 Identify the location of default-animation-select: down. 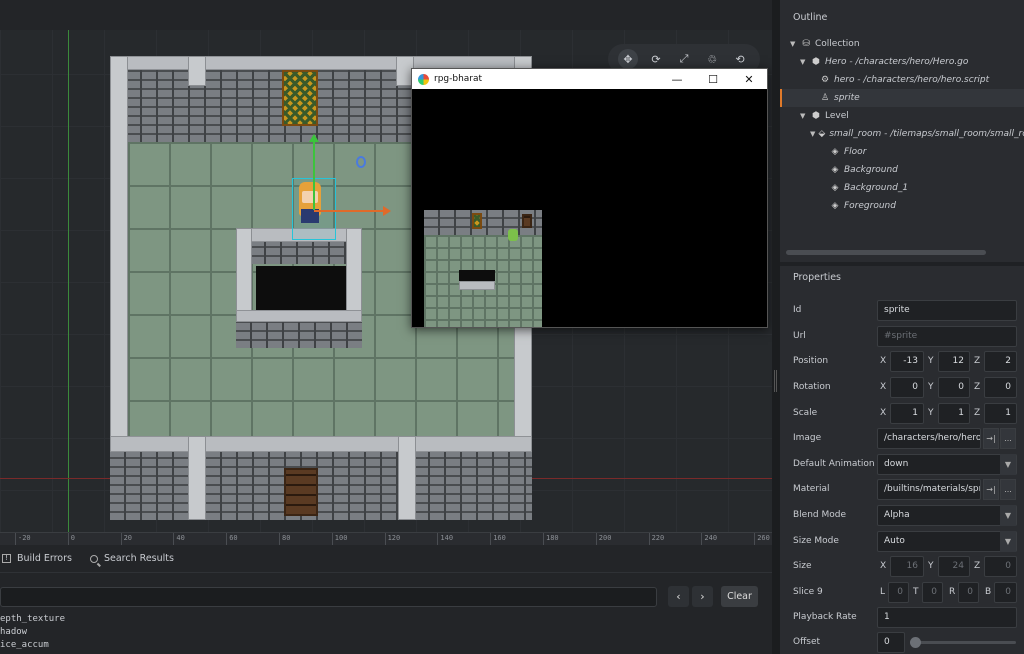
(947, 464).